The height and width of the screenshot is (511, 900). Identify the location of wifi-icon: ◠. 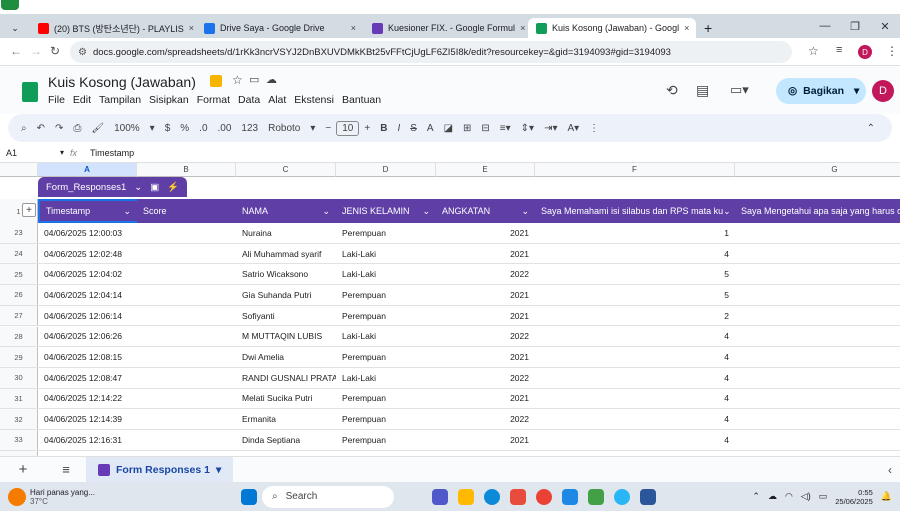
(789, 496).